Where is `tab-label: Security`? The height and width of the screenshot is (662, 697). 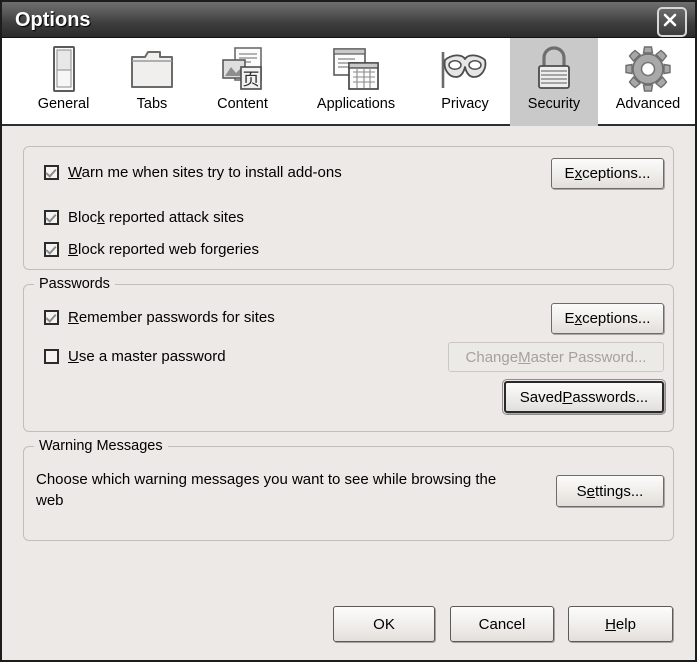 tab-label: Security is located at coordinates (554, 104).